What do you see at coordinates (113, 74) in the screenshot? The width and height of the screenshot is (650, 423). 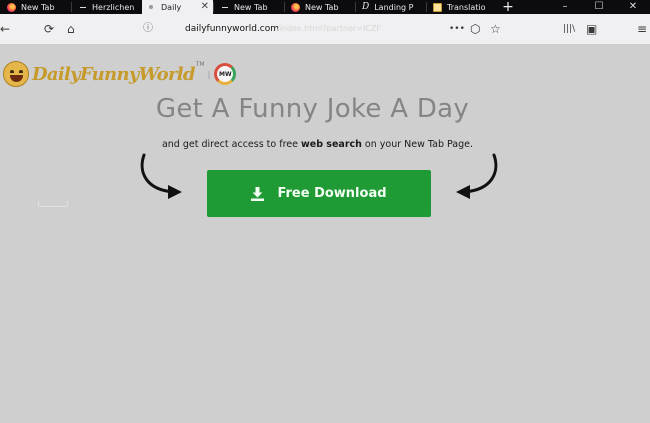 I see `logo-text: DailyFunnyWorld` at bounding box center [113, 74].